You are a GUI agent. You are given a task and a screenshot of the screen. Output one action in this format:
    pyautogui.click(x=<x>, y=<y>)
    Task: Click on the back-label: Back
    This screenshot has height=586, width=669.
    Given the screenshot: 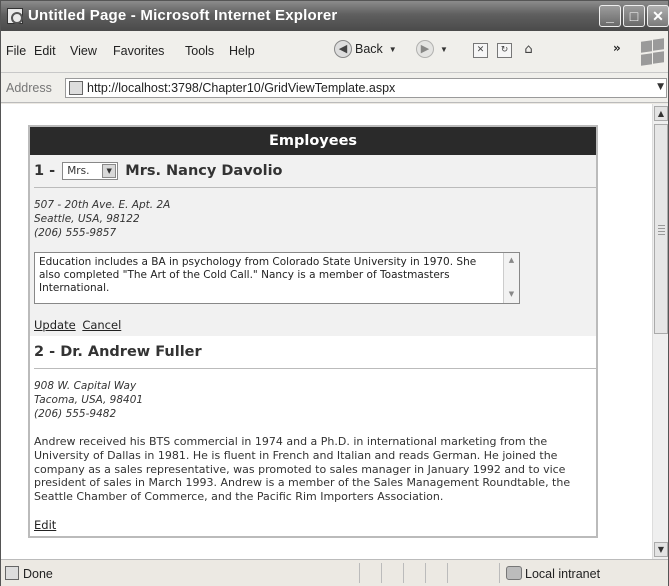 What is the action you would take?
    pyautogui.click(x=369, y=49)
    